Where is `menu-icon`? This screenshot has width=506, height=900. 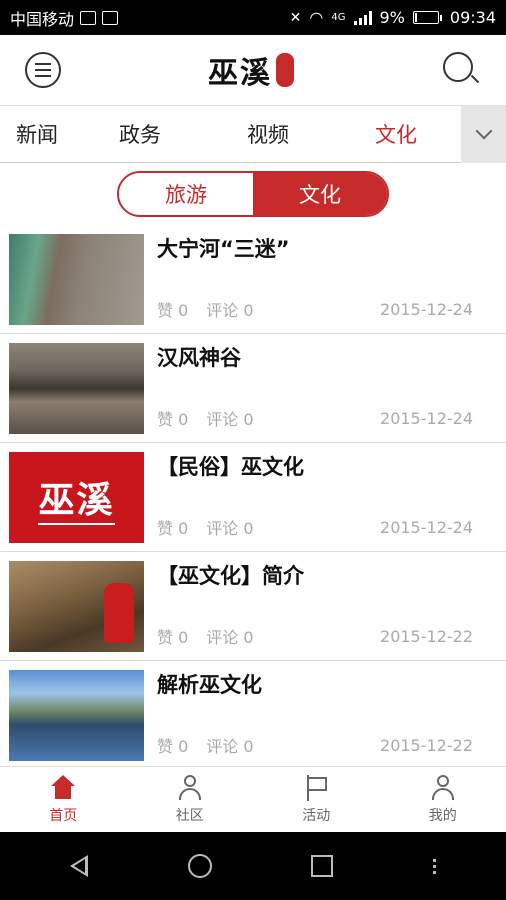 menu-icon is located at coordinates (43, 70).